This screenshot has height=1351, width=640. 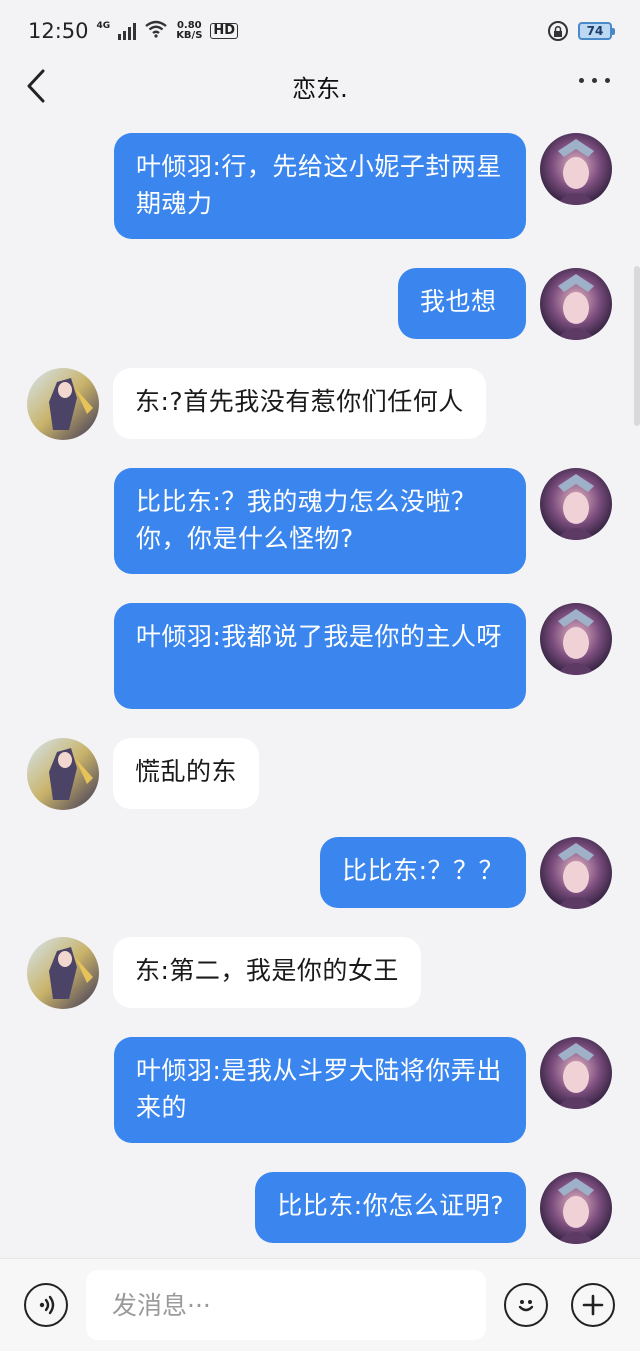 I want to click on status-time: 12:50, so click(x=58, y=31).